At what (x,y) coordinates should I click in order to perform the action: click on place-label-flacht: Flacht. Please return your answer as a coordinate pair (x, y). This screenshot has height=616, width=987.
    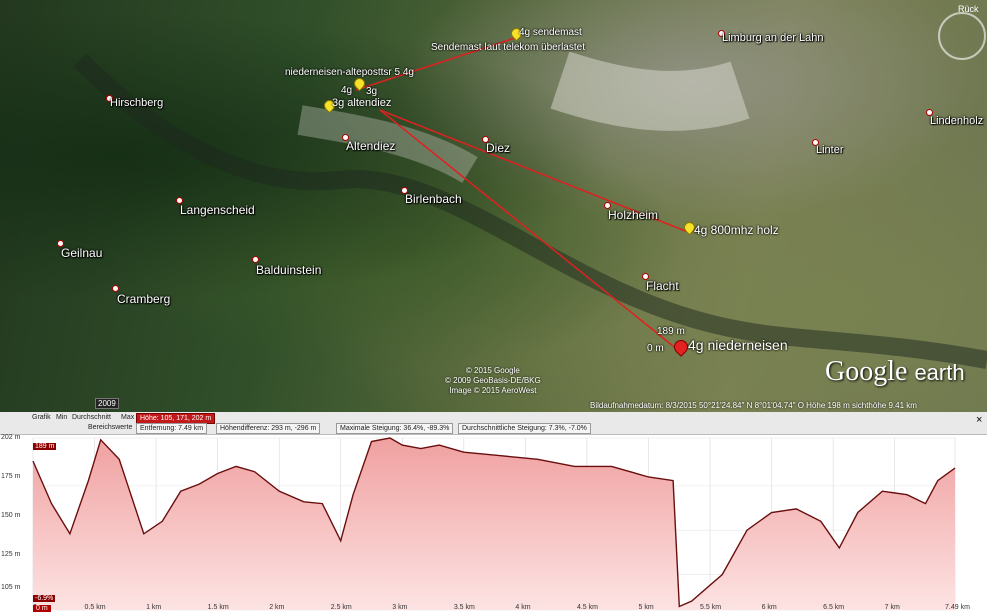
    Looking at the image, I should click on (662, 286).